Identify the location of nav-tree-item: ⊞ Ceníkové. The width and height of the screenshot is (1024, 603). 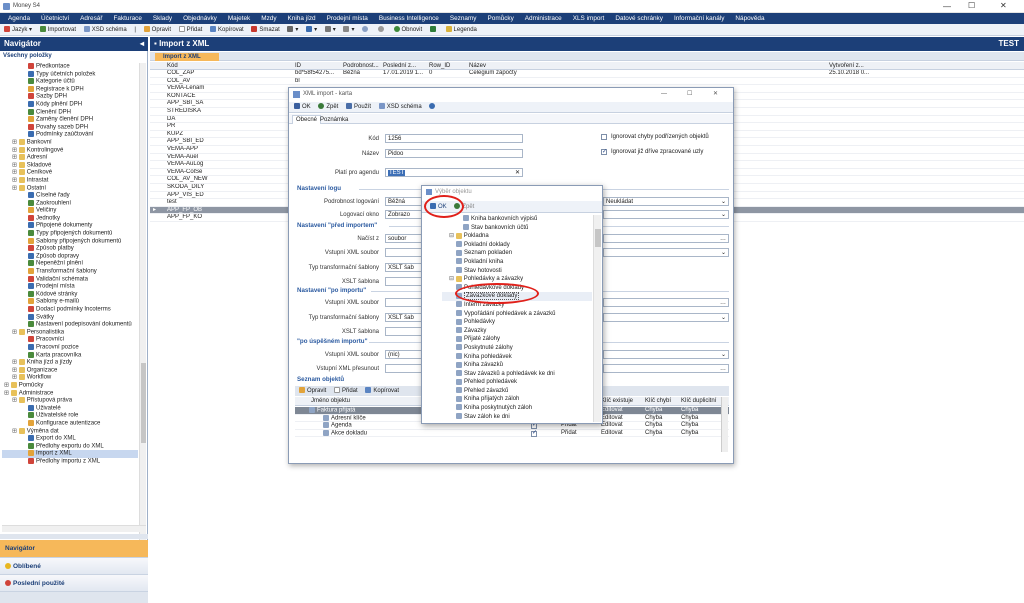
(70, 173).